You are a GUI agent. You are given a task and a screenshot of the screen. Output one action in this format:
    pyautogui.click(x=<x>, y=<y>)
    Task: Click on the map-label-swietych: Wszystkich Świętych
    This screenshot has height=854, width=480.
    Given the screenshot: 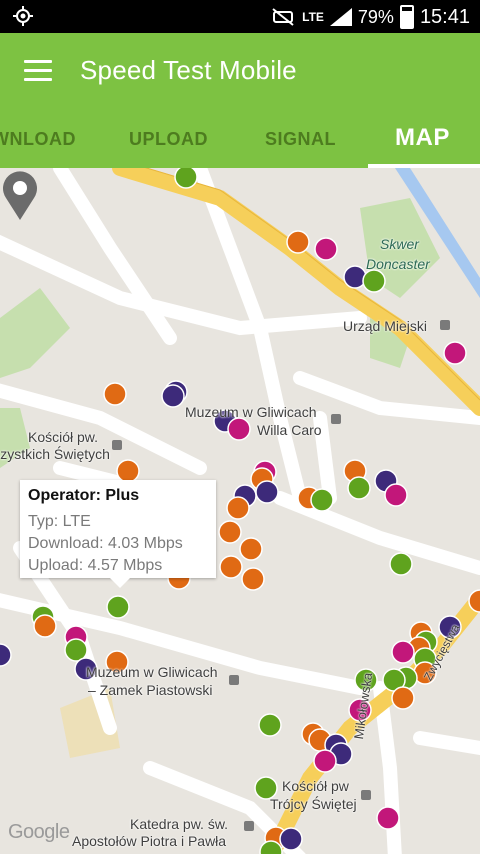 What is the action you would take?
    pyautogui.click(x=55, y=454)
    